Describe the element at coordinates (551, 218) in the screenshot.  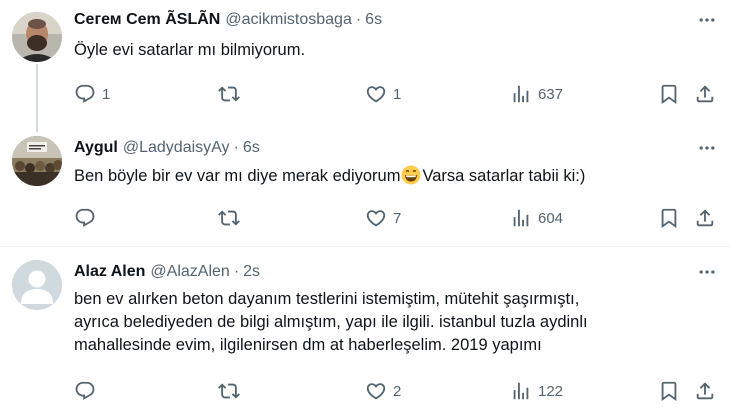
I see `view-count: 604` at that location.